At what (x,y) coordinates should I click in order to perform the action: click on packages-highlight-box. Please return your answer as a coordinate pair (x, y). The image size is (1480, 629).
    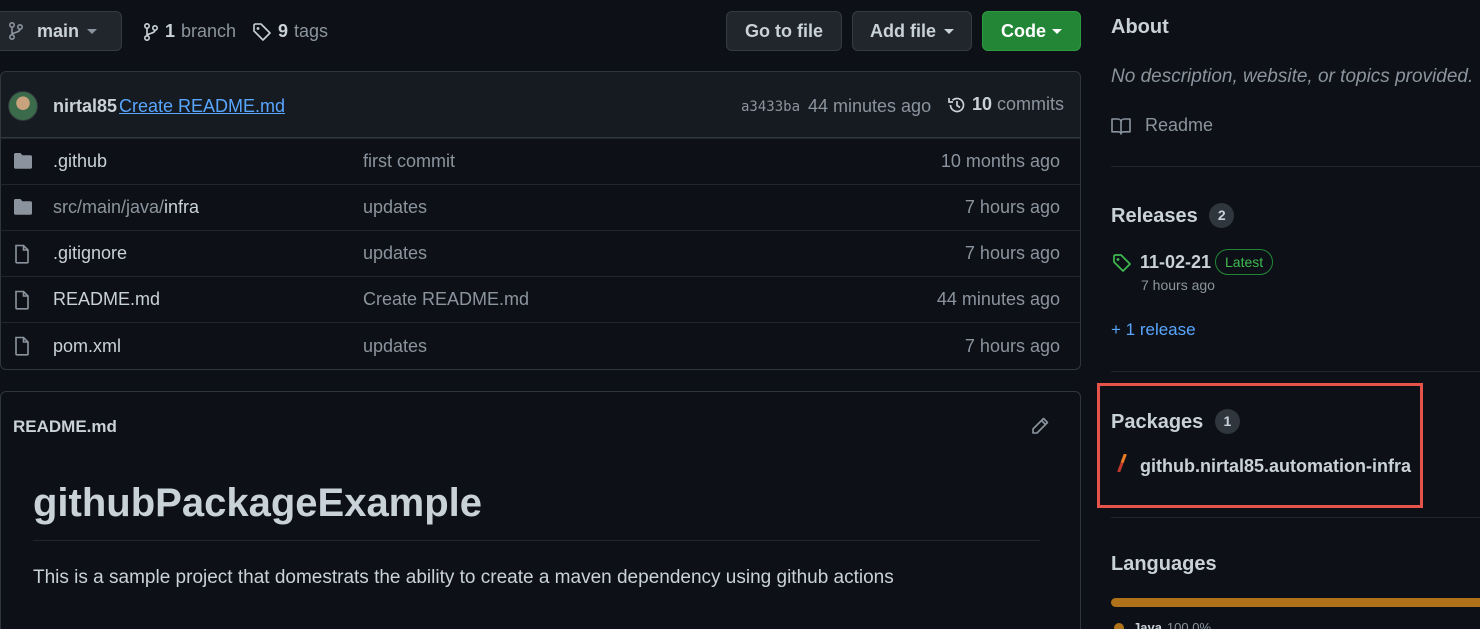
    Looking at the image, I should click on (1260, 445).